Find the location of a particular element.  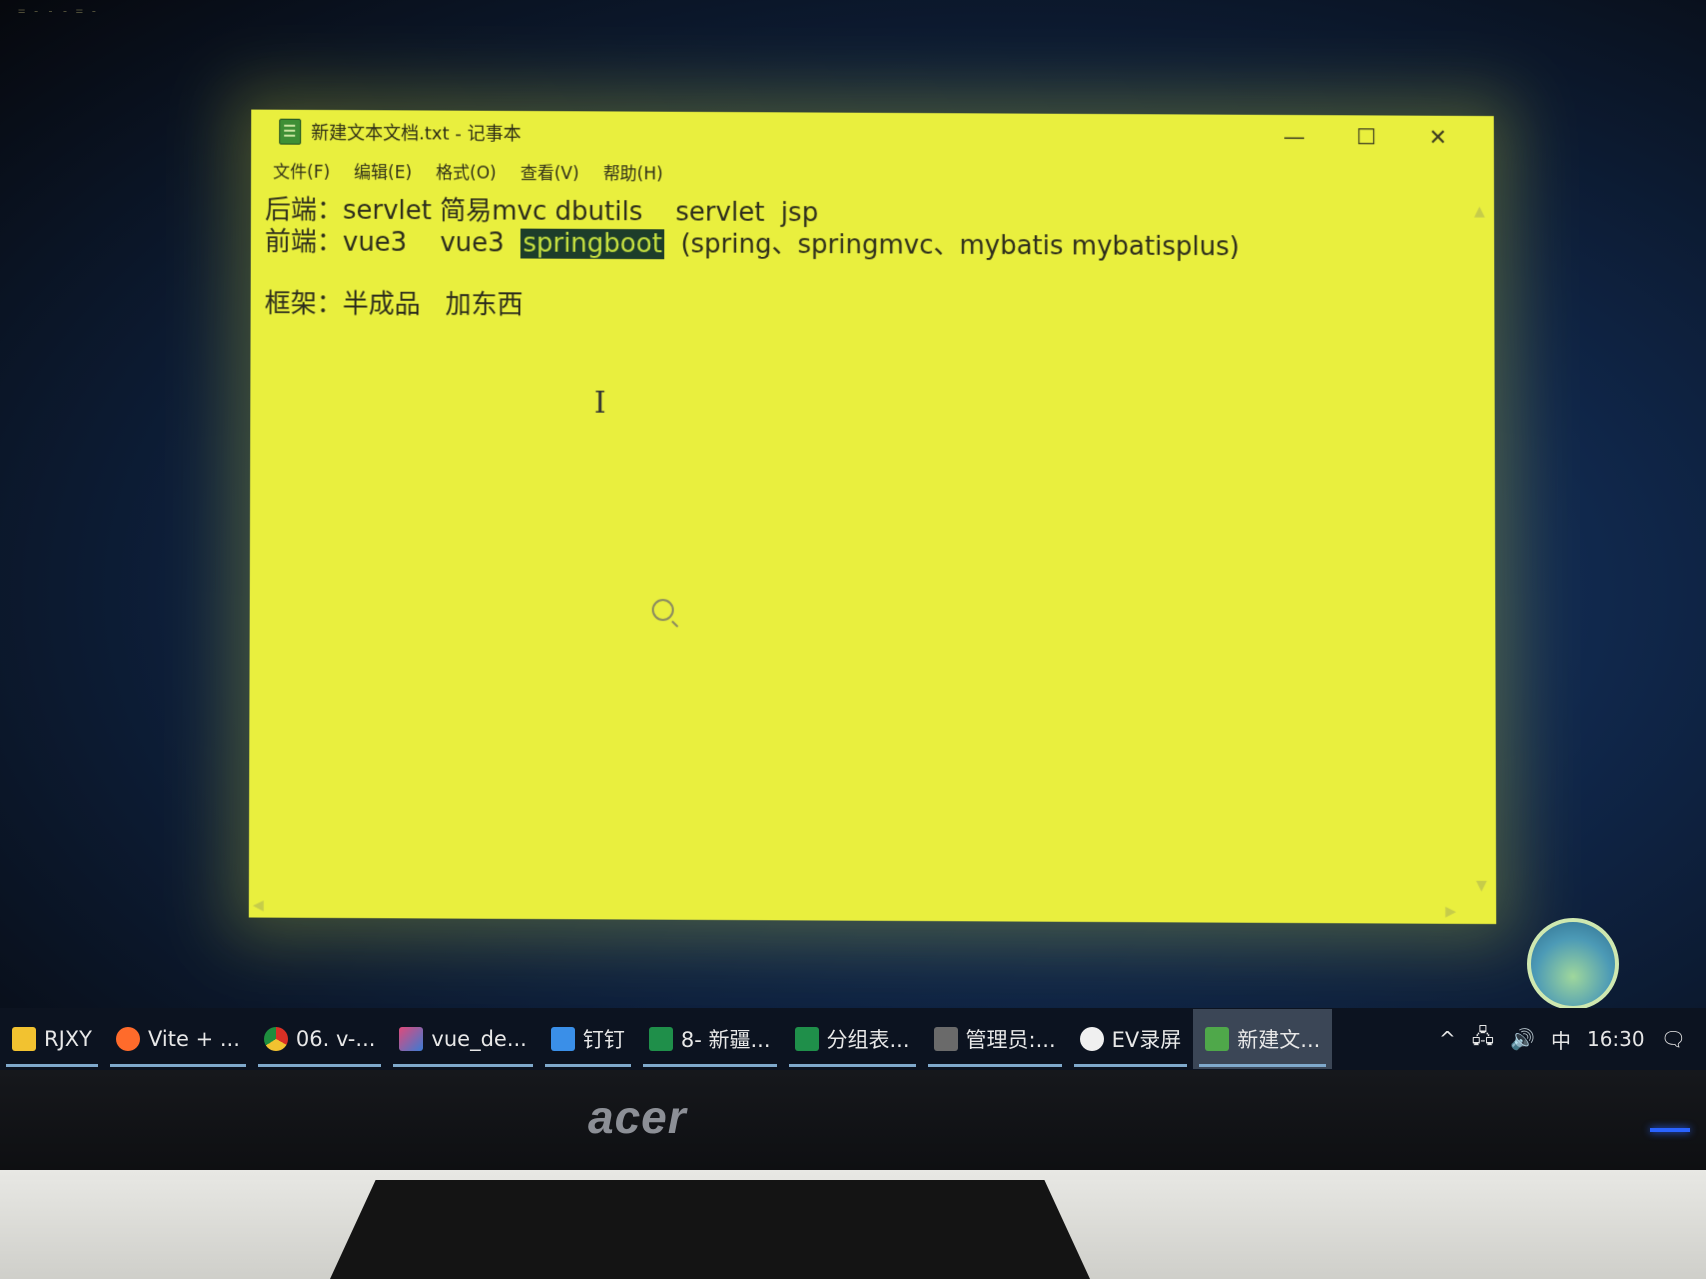

menu-view: 查看(V) is located at coordinates (549, 173).